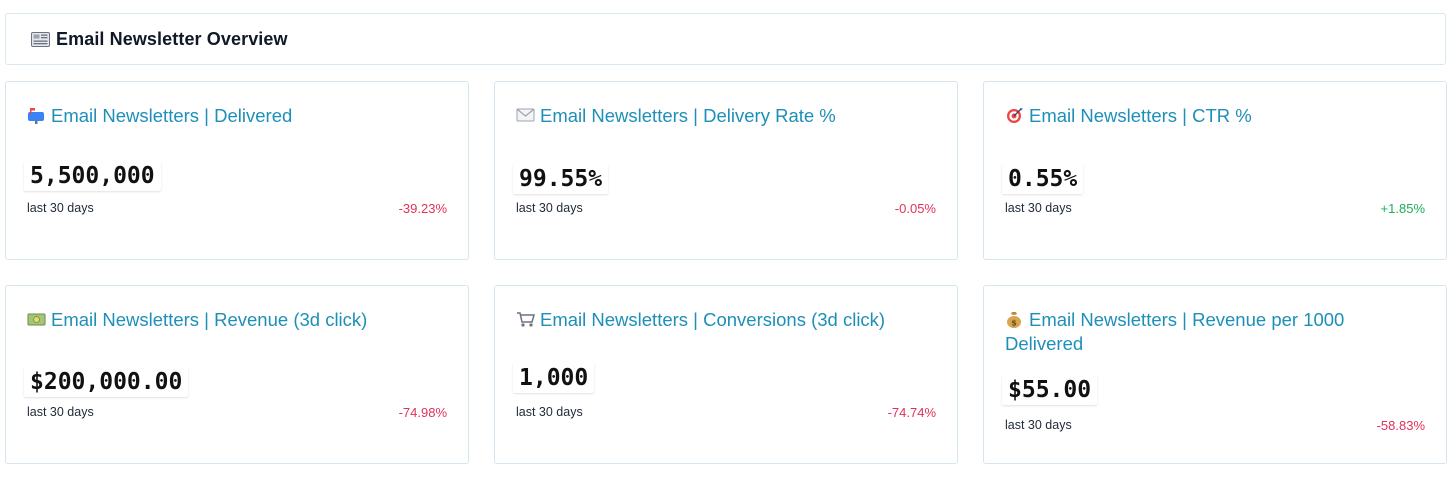 This screenshot has height=480, width=1456. What do you see at coordinates (561, 179) in the screenshot?
I see `metric-value: 99.55%` at bounding box center [561, 179].